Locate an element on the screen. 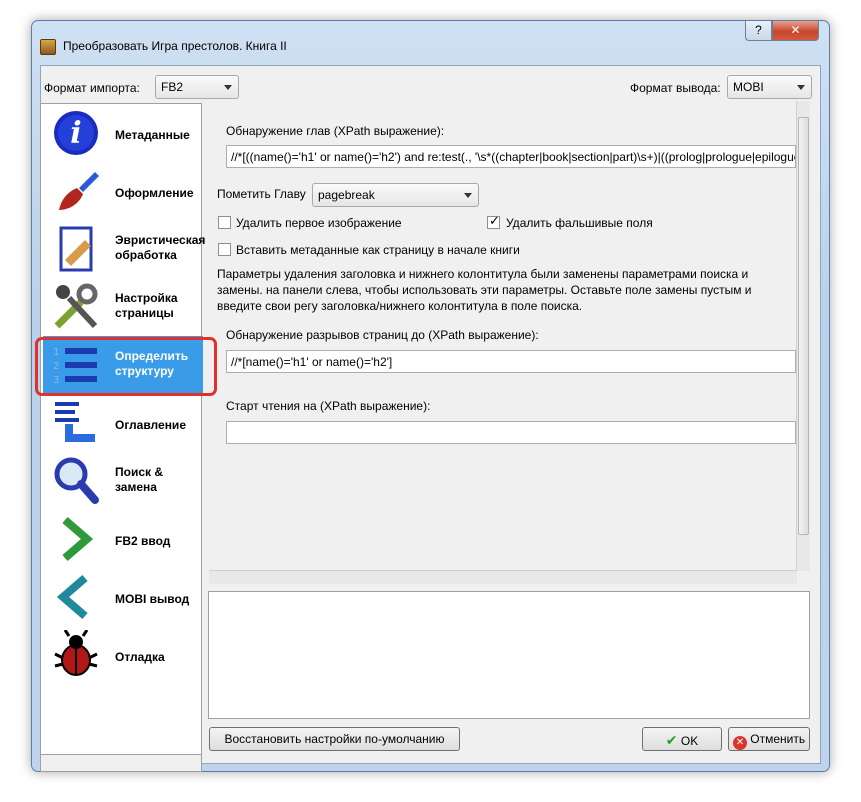 The image size is (861, 802). sidebar-item-debug: Отладка is located at coordinates (123, 655).